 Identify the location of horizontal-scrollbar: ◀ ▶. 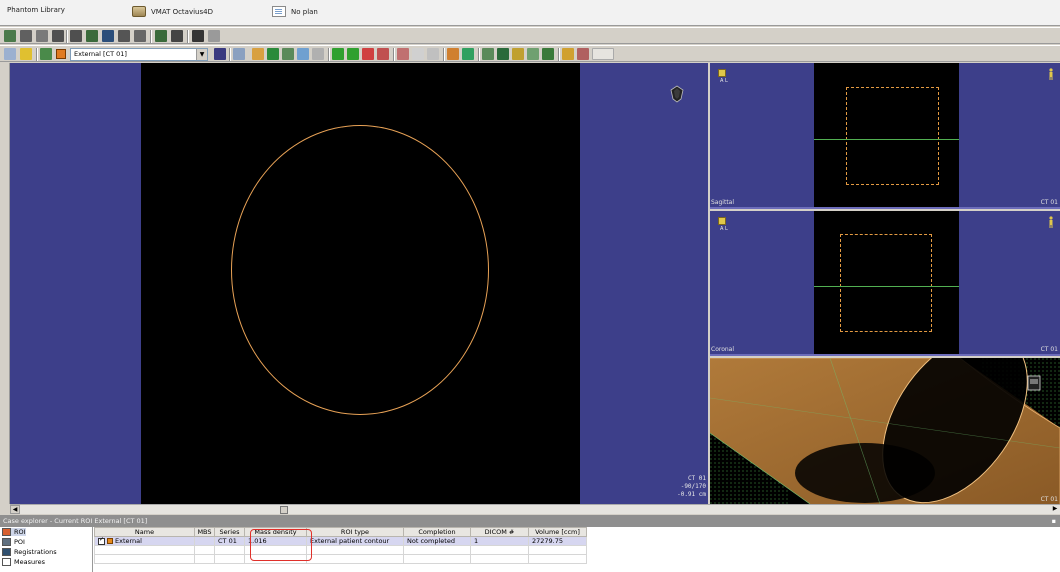
(535, 509).